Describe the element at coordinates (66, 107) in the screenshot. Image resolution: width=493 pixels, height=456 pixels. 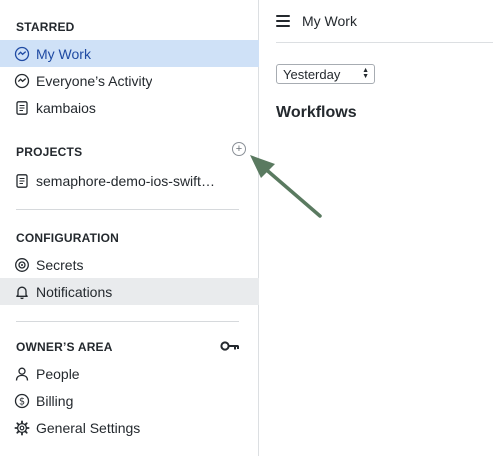
I see `sidebar-item-label: kambaios` at that location.